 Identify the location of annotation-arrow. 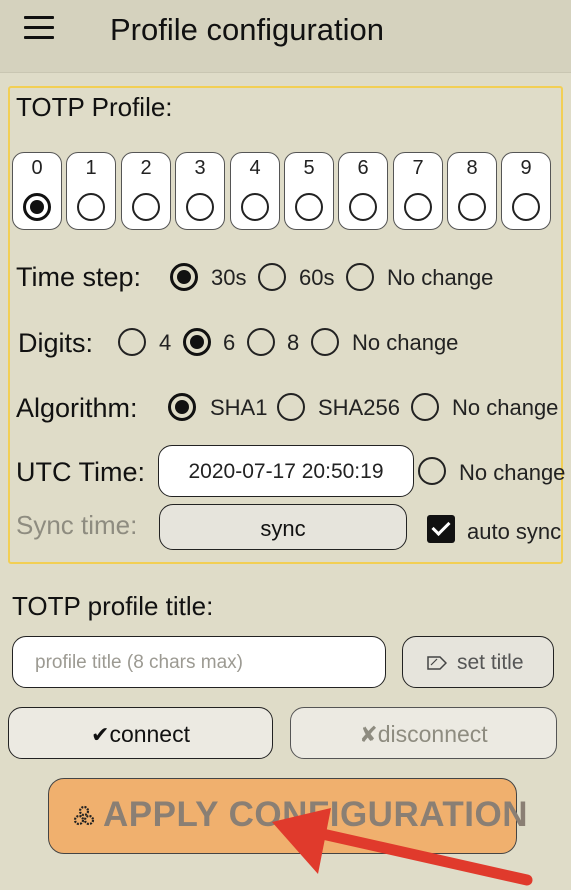
(402, 847).